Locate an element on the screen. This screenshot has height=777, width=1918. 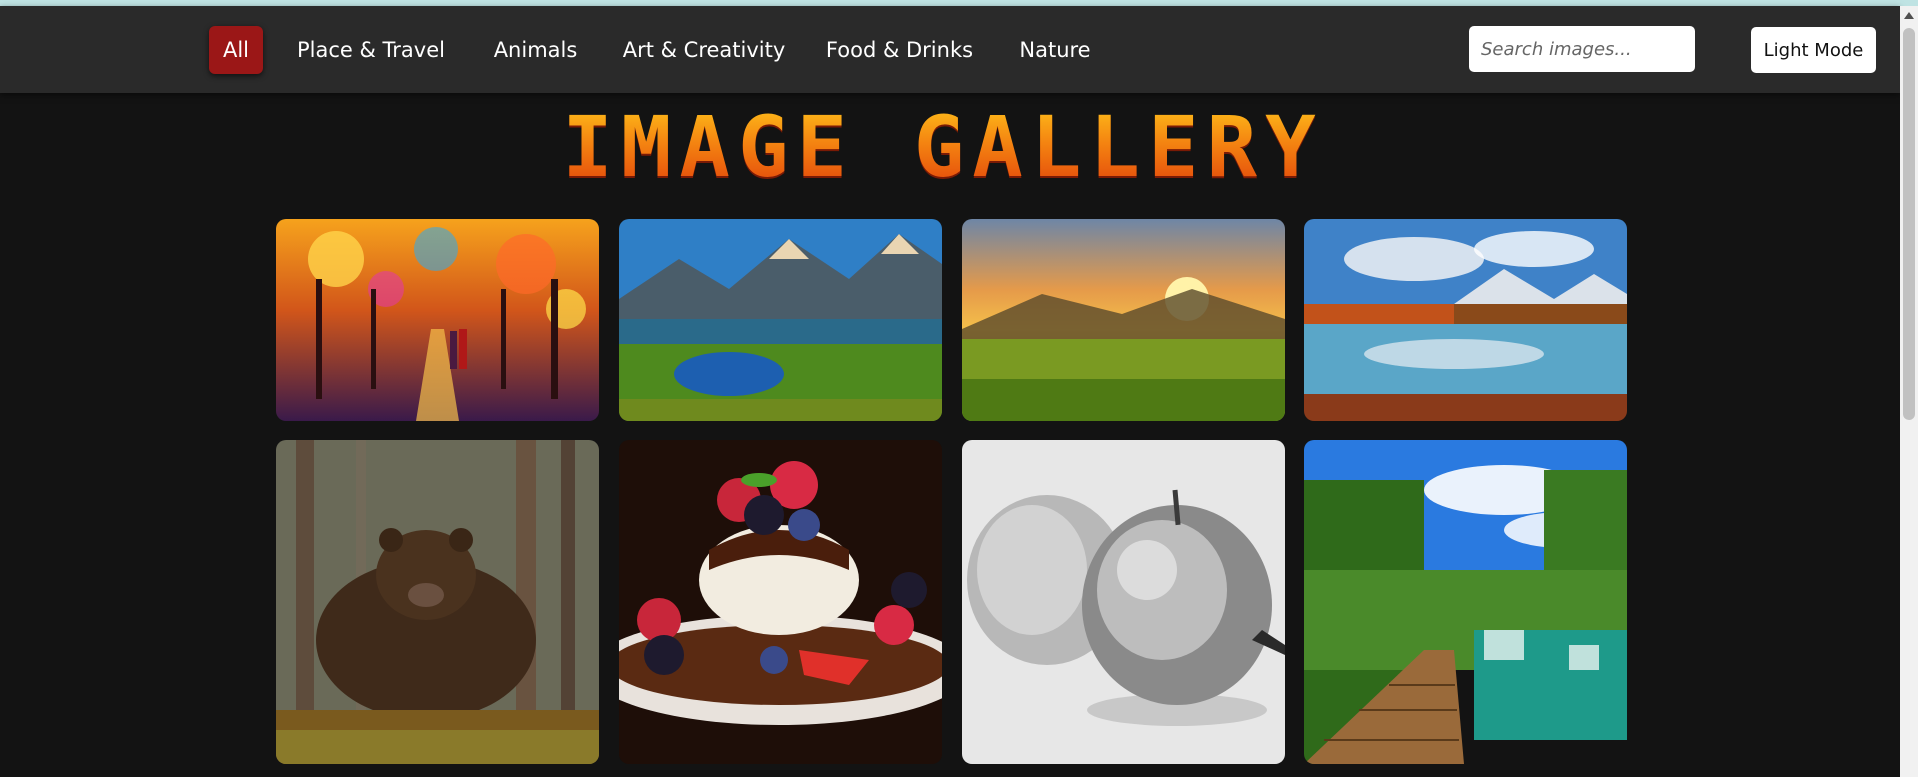
gallery-image-berry-dessert is located at coordinates (780, 602).